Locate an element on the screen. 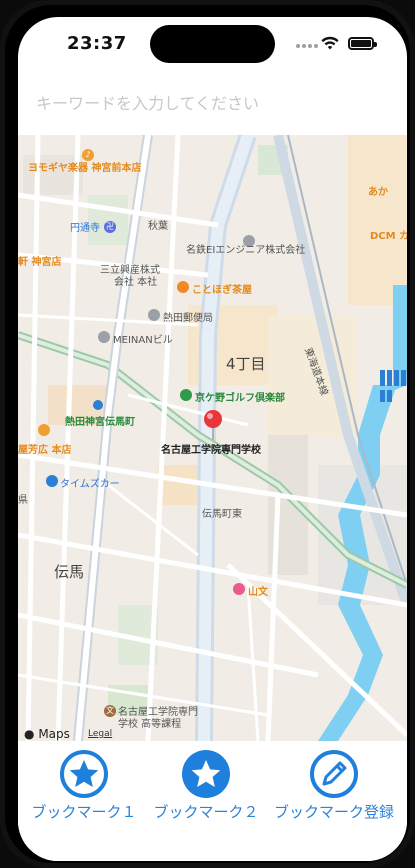 This screenshot has height=868, width=415. map-label: タイムズカー is located at coordinates (90, 484).